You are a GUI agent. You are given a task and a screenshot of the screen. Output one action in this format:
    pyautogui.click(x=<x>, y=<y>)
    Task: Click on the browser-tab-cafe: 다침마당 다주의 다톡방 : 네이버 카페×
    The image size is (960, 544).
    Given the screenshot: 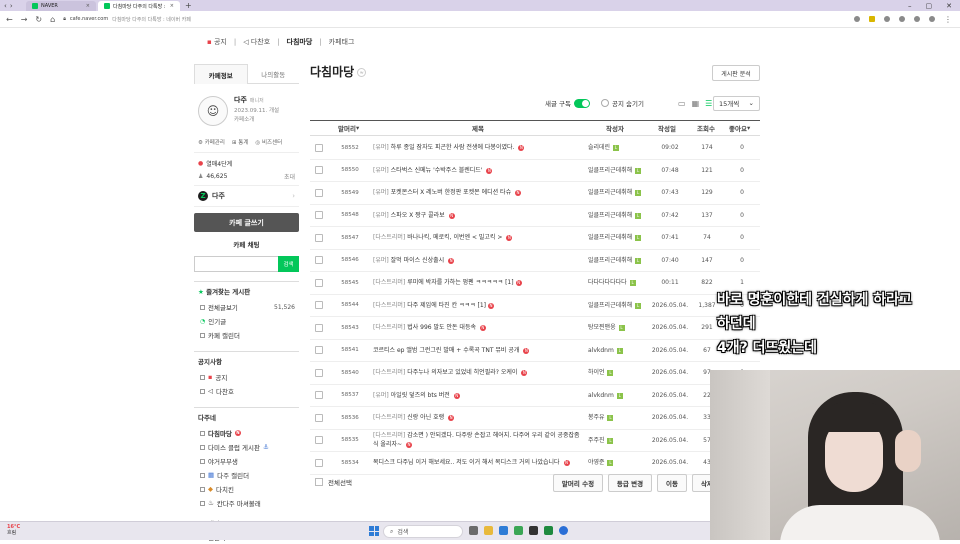 What is the action you would take?
    pyautogui.click(x=139, y=6)
    